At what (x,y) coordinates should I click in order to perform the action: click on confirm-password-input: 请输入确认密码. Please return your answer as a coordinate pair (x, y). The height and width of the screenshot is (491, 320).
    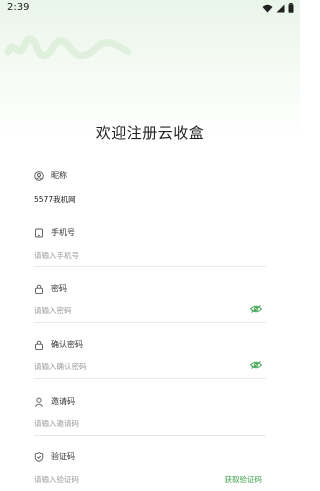
    Looking at the image, I should click on (60, 366).